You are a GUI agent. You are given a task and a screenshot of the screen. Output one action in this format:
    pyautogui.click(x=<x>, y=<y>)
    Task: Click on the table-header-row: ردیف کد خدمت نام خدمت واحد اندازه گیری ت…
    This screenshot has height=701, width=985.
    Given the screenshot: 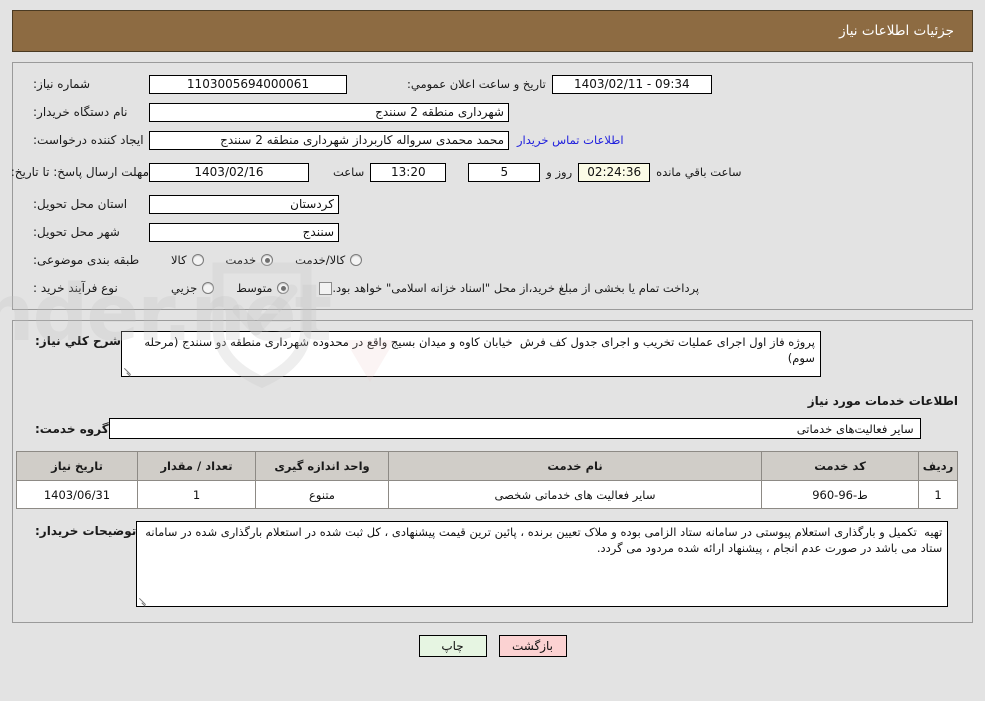 What is the action you would take?
    pyautogui.click(x=487, y=466)
    